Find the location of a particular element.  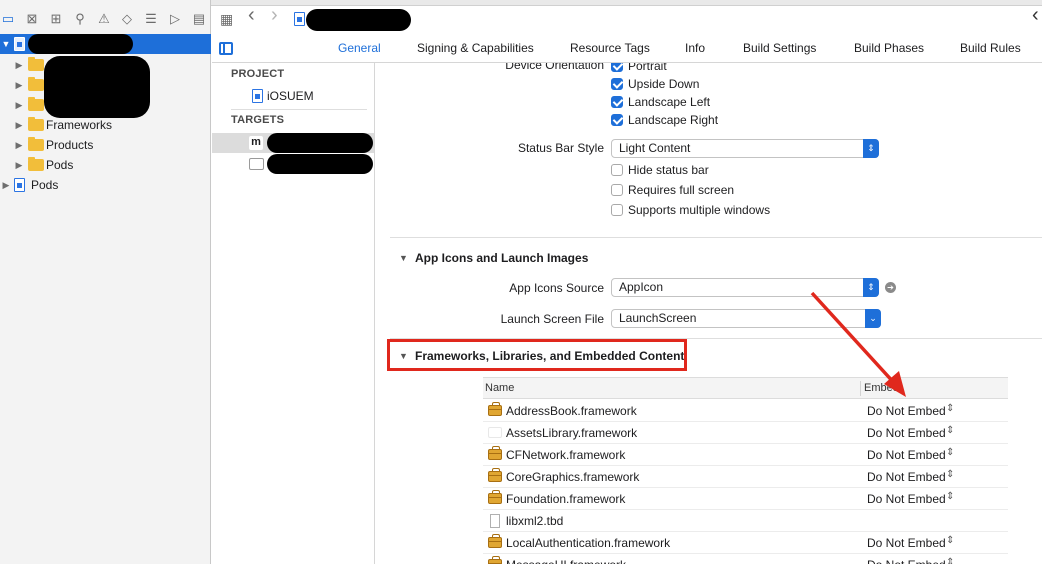

group-row-pods: ▶ Pods is located at coordinates (105, 165).